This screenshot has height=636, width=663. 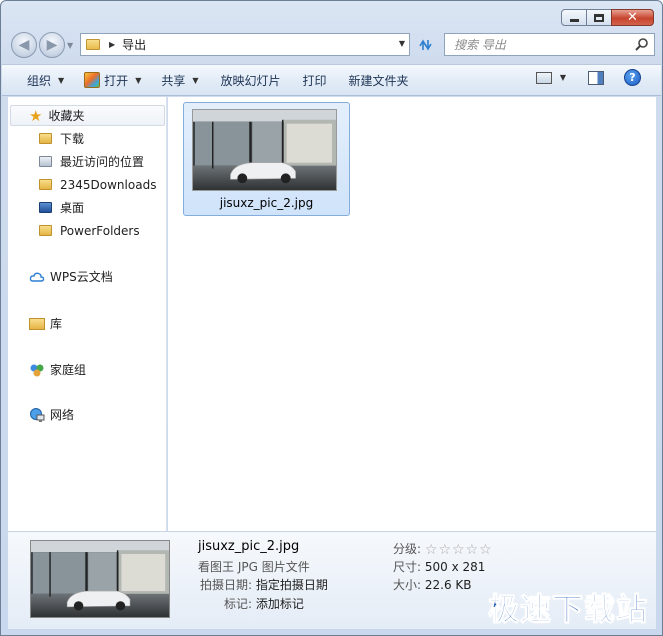 I want to click on date-label: 拍摄日期:, so click(x=226, y=585).